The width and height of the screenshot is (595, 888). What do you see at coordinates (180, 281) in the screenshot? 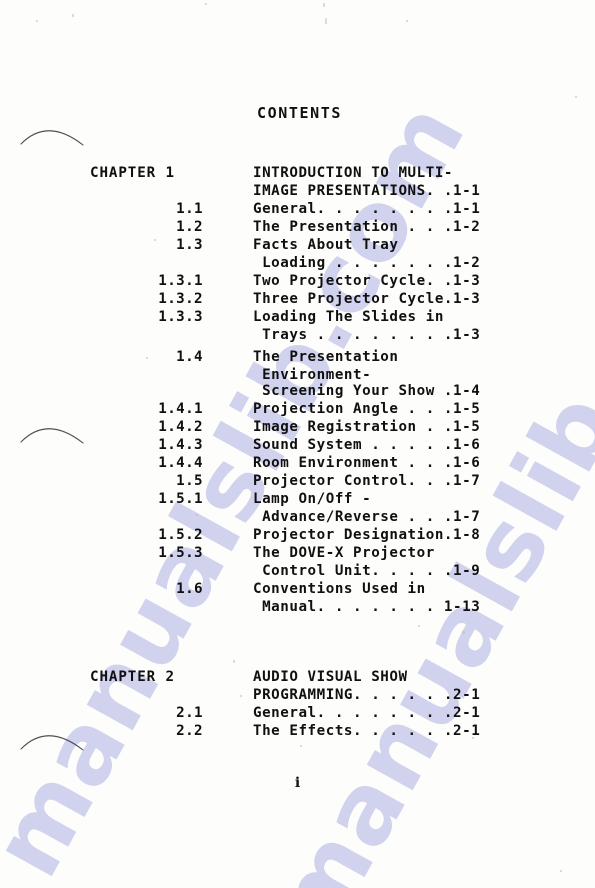
I see `toc-section-number: 1.3.1` at bounding box center [180, 281].